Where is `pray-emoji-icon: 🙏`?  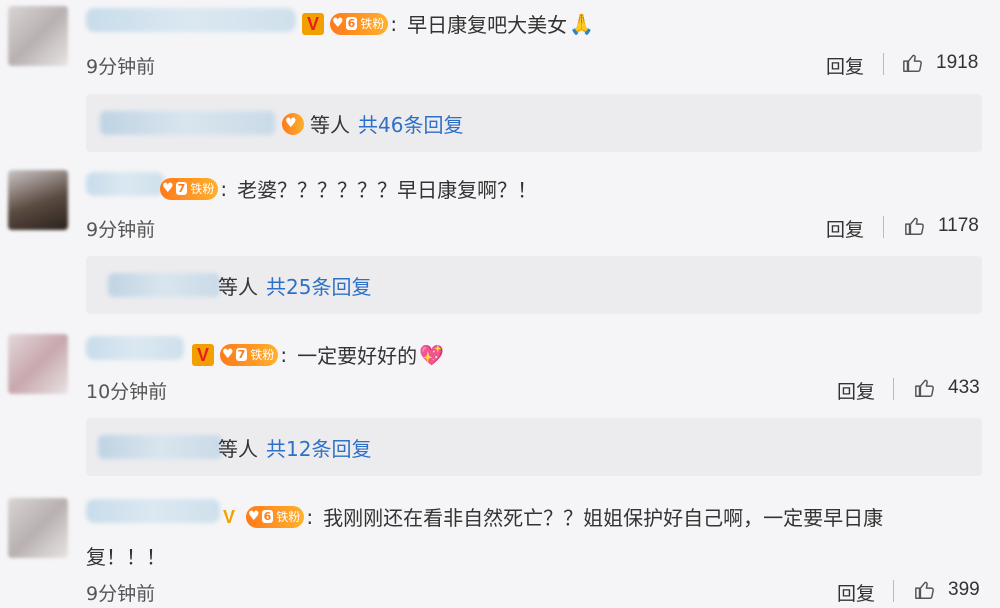
pray-emoji-icon: 🙏 is located at coordinates (581, 23).